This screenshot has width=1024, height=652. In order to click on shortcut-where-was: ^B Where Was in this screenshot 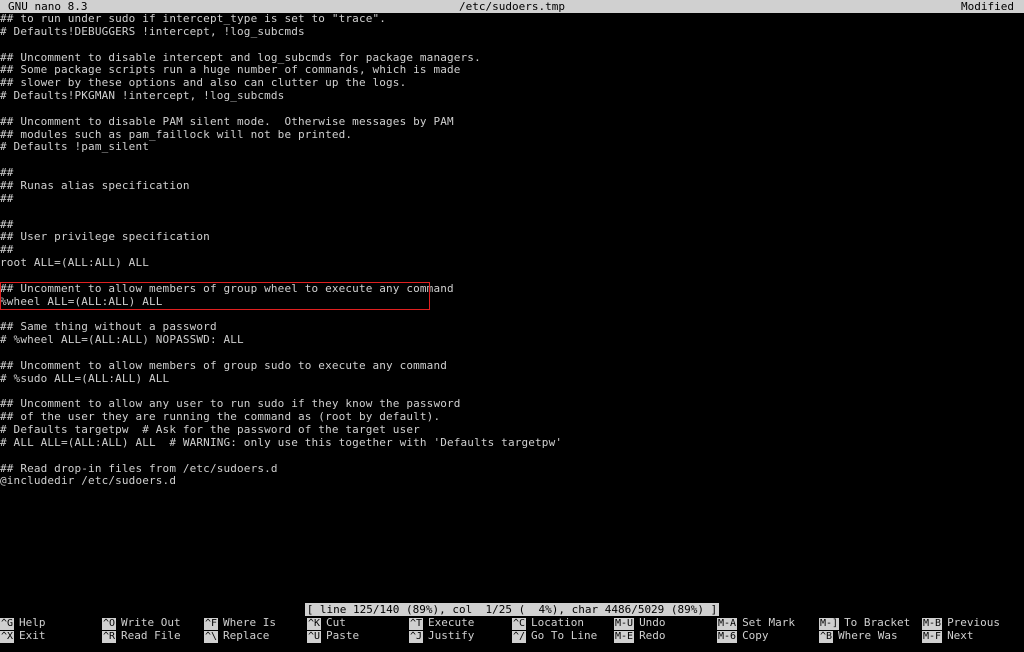, I will do `click(858, 636)`.